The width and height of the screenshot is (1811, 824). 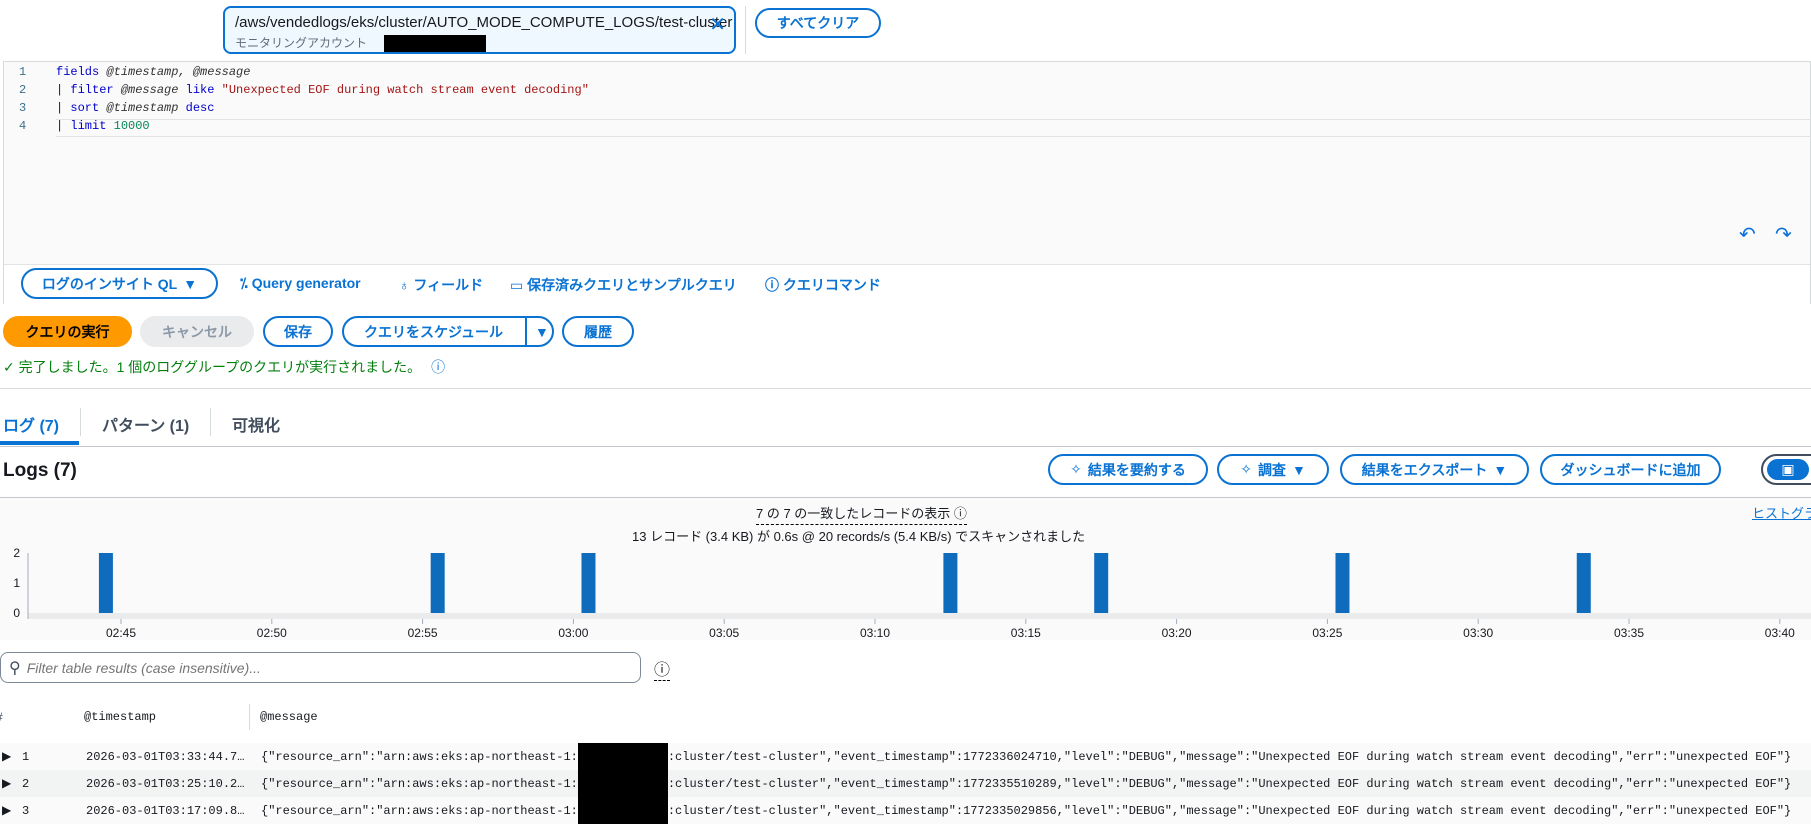 What do you see at coordinates (1026, 633) in the screenshot?
I see `x-tick-label: 03:15` at bounding box center [1026, 633].